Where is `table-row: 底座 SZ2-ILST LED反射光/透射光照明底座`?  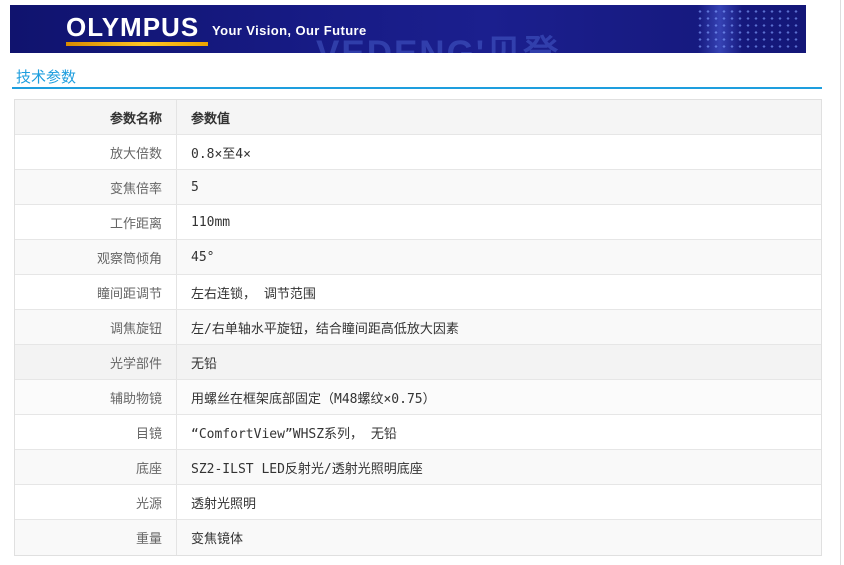 table-row: 底座 SZ2-ILST LED反射光/透射光照明底座 is located at coordinates (418, 467).